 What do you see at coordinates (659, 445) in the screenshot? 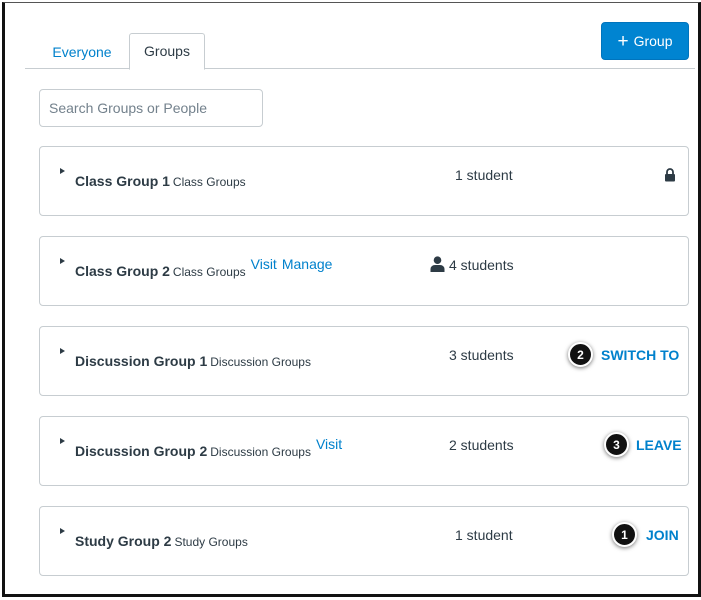
I see `leave-button: LEAVE` at bounding box center [659, 445].